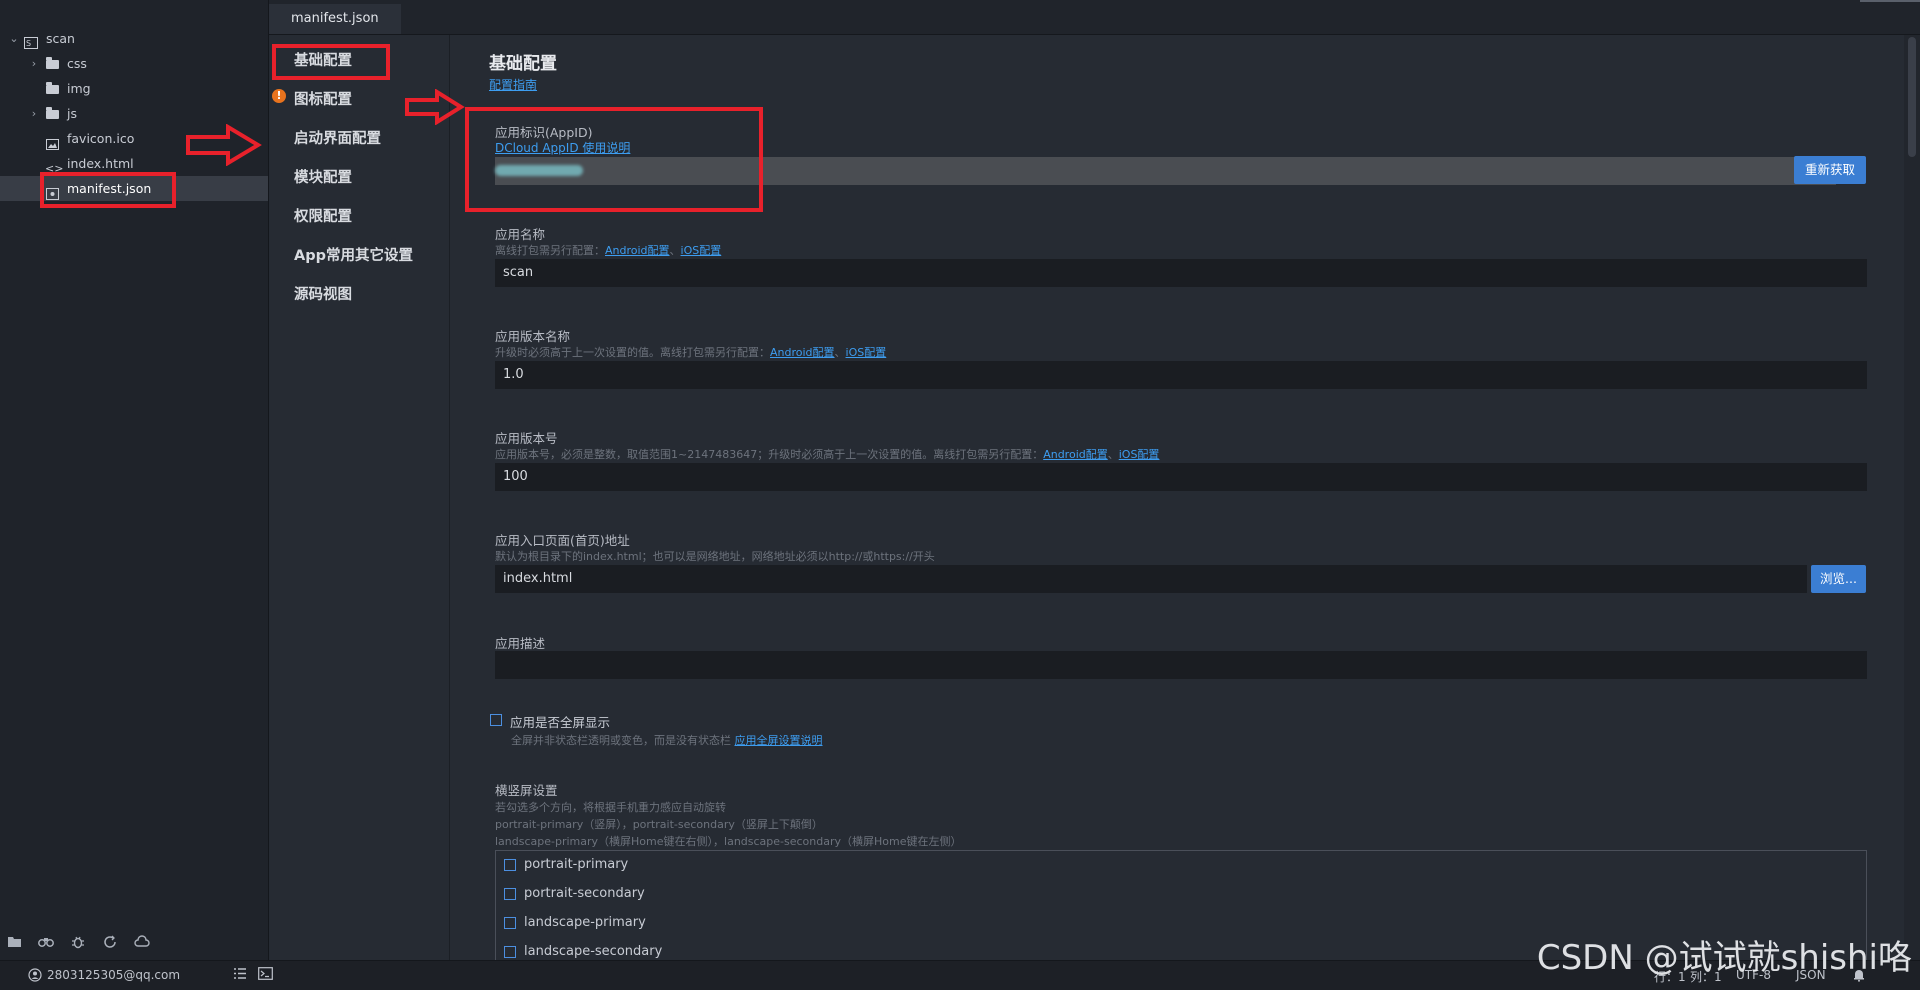 This screenshot has height=990, width=1920. What do you see at coordinates (1181, 375) in the screenshot?
I see `version-name-input` at bounding box center [1181, 375].